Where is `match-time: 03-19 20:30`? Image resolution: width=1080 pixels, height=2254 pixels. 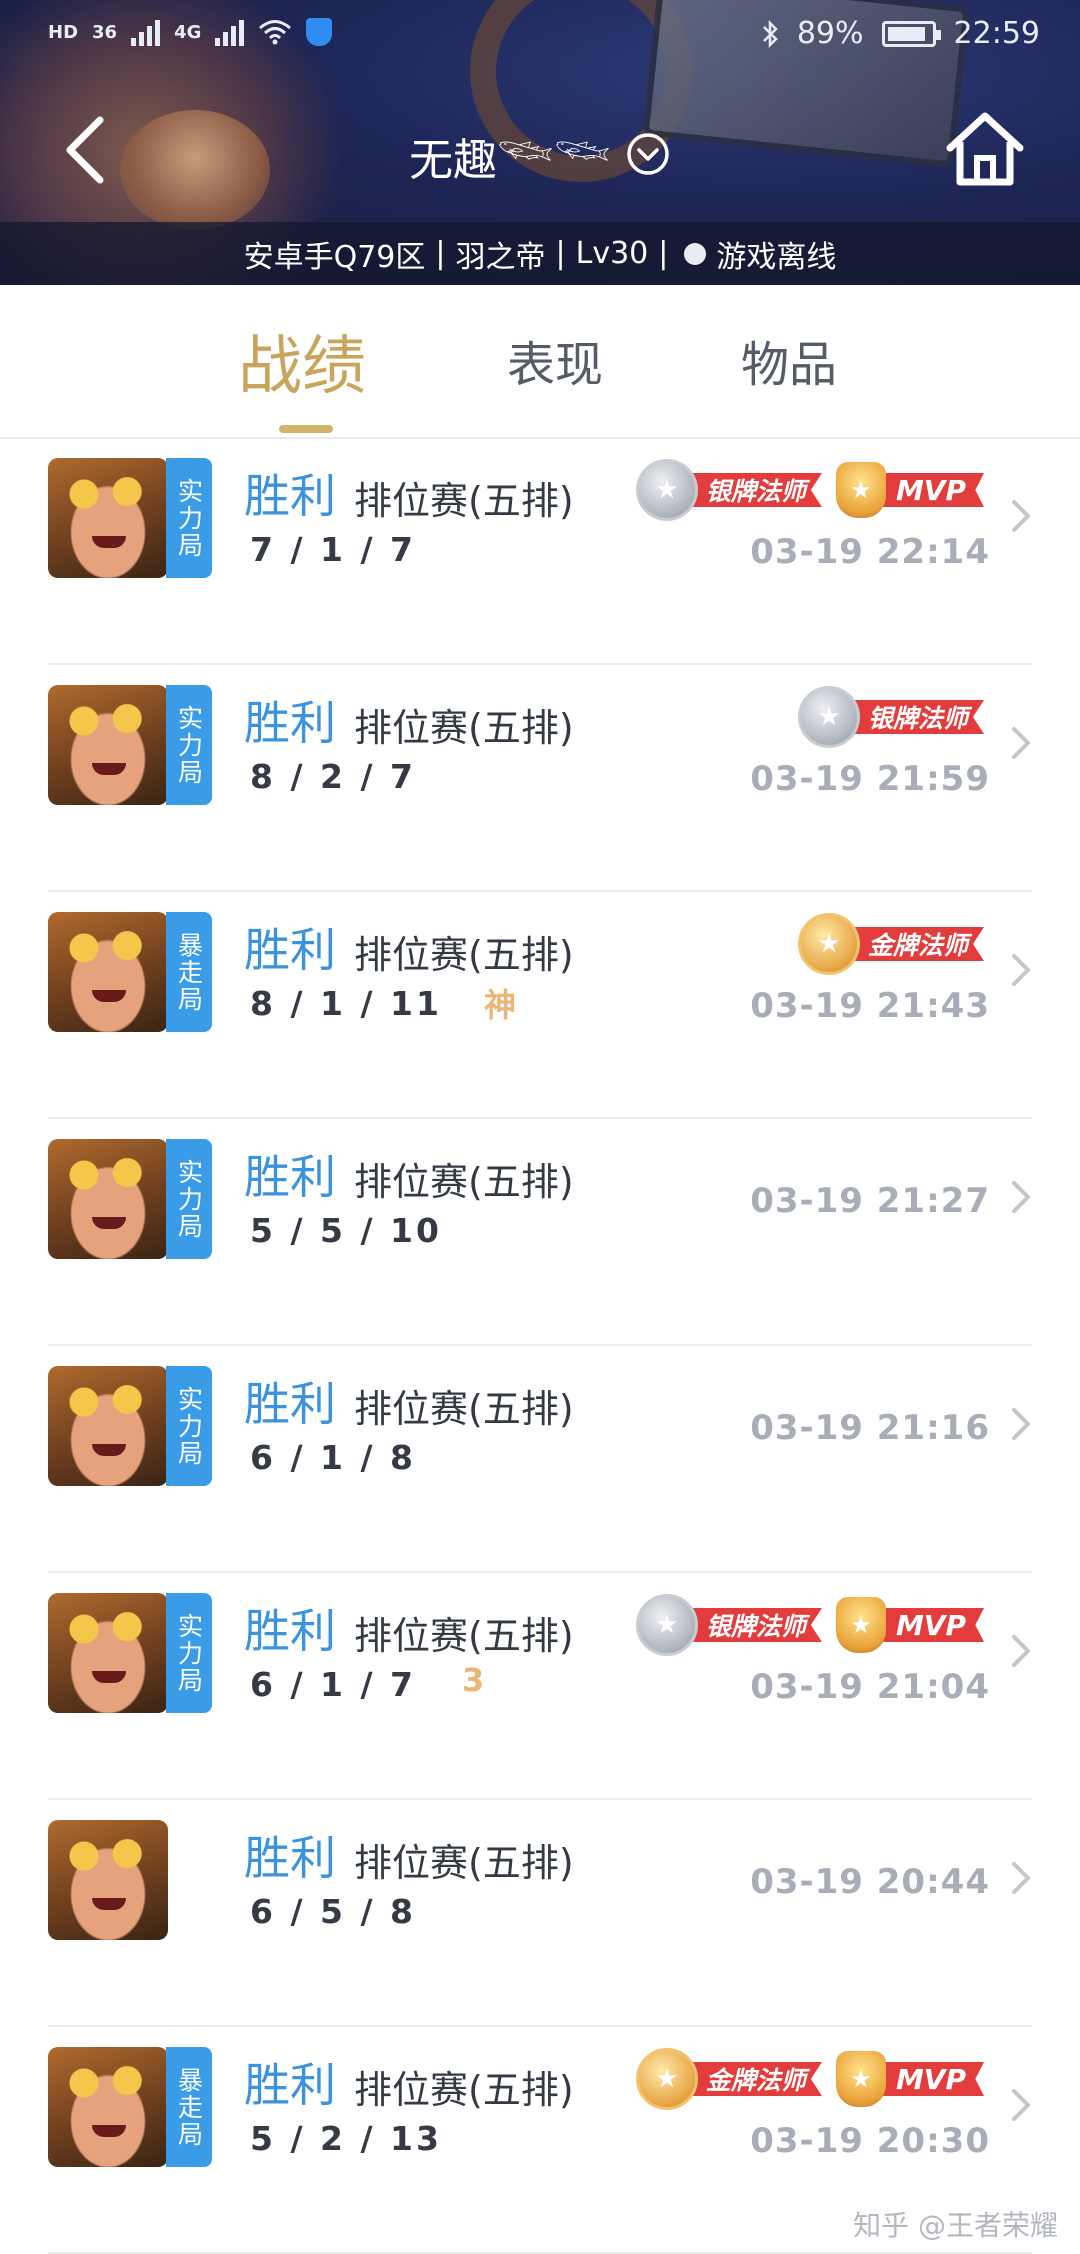 match-time: 03-19 20:30 is located at coordinates (870, 2141).